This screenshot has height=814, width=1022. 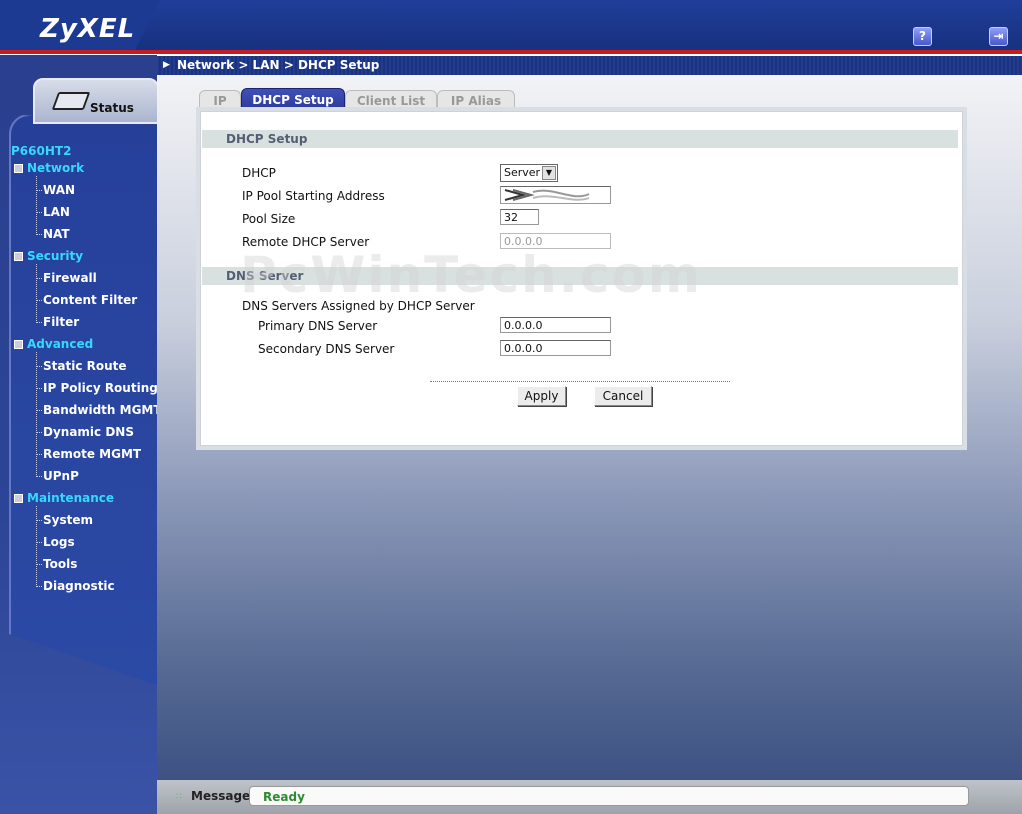 What do you see at coordinates (60, 344) in the screenshot?
I see `sidebar-section-advanced: Advanced` at bounding box center [60, 344].